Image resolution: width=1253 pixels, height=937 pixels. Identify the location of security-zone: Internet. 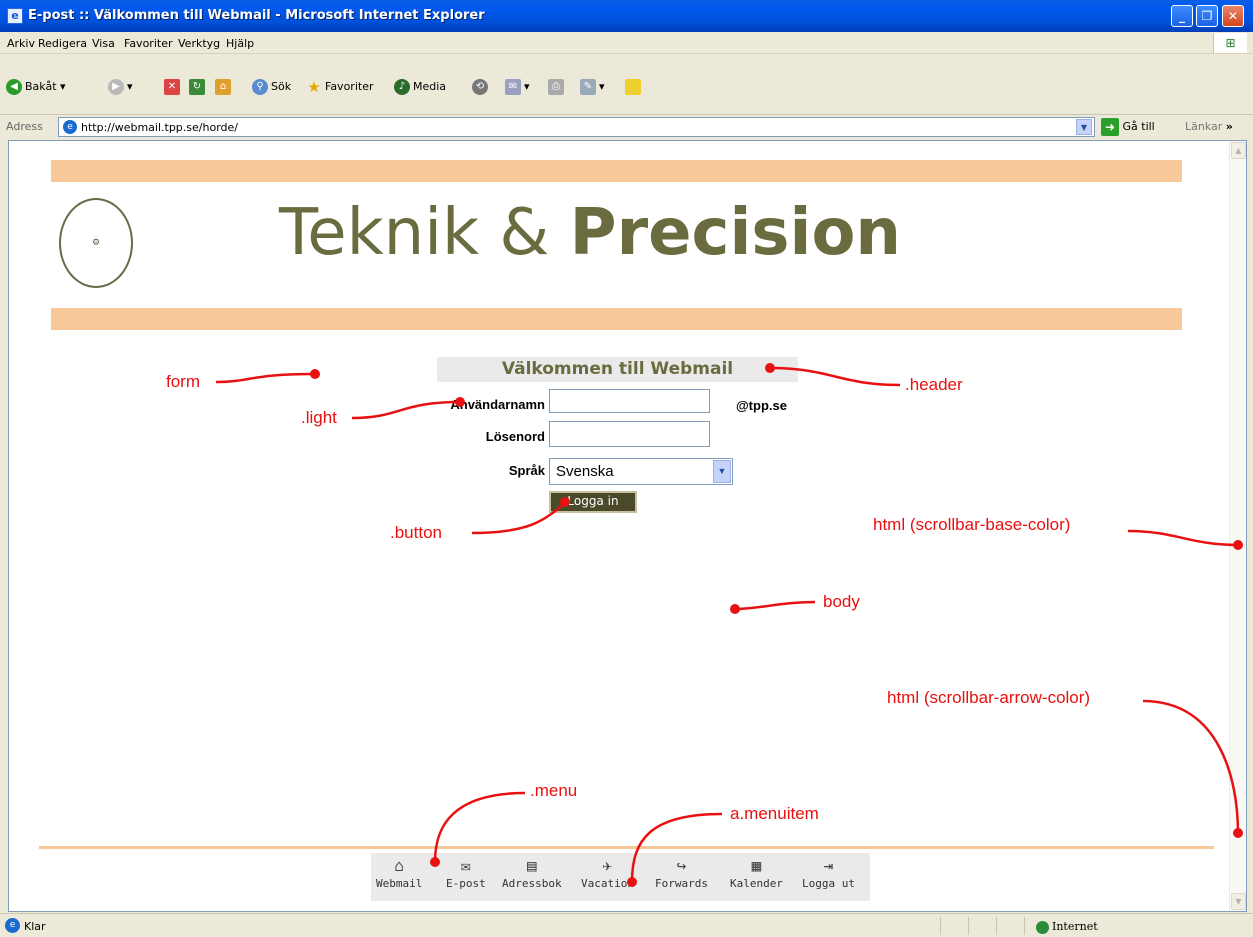
(1067, 927).